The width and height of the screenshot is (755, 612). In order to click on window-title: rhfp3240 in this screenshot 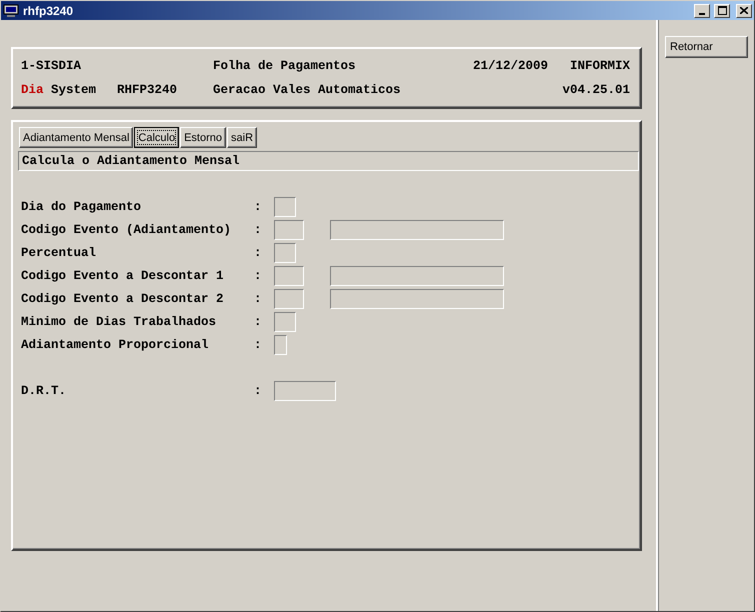, I will do `click(48, 11)`.